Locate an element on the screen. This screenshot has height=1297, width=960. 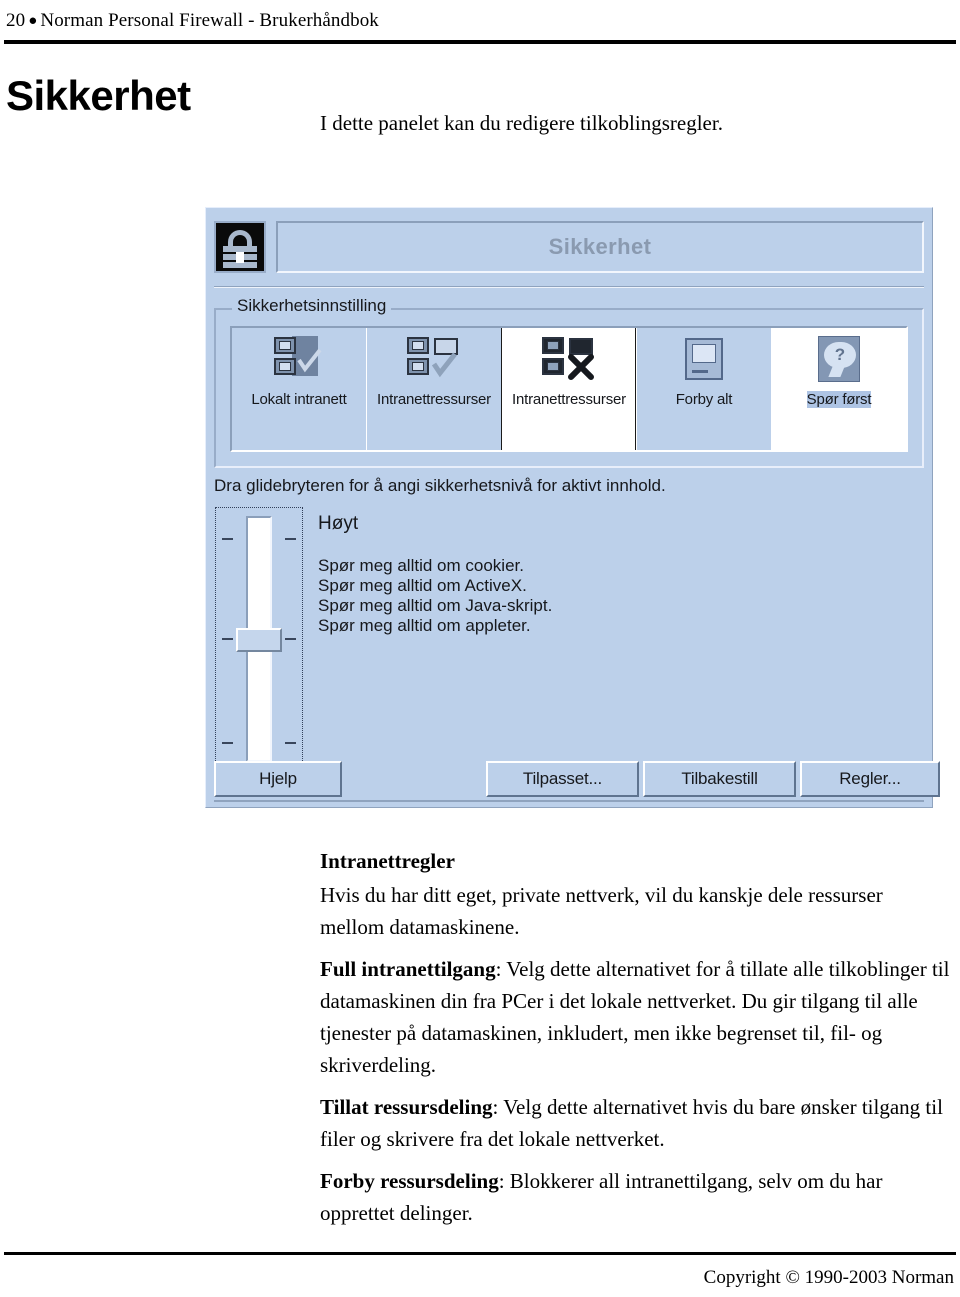
dialog-title: Sikkerhet is located at coordinates (600, 246).